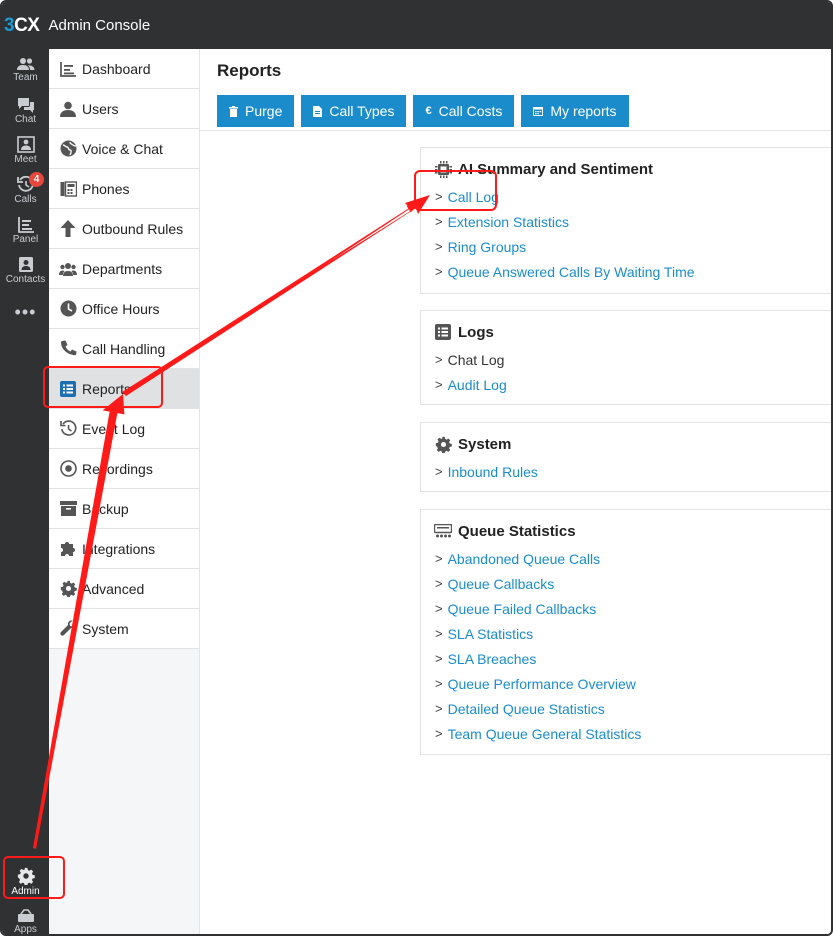 This screenshot has height=936, width=833. I want to click on rail-admin: Admin, so click(25, 882).